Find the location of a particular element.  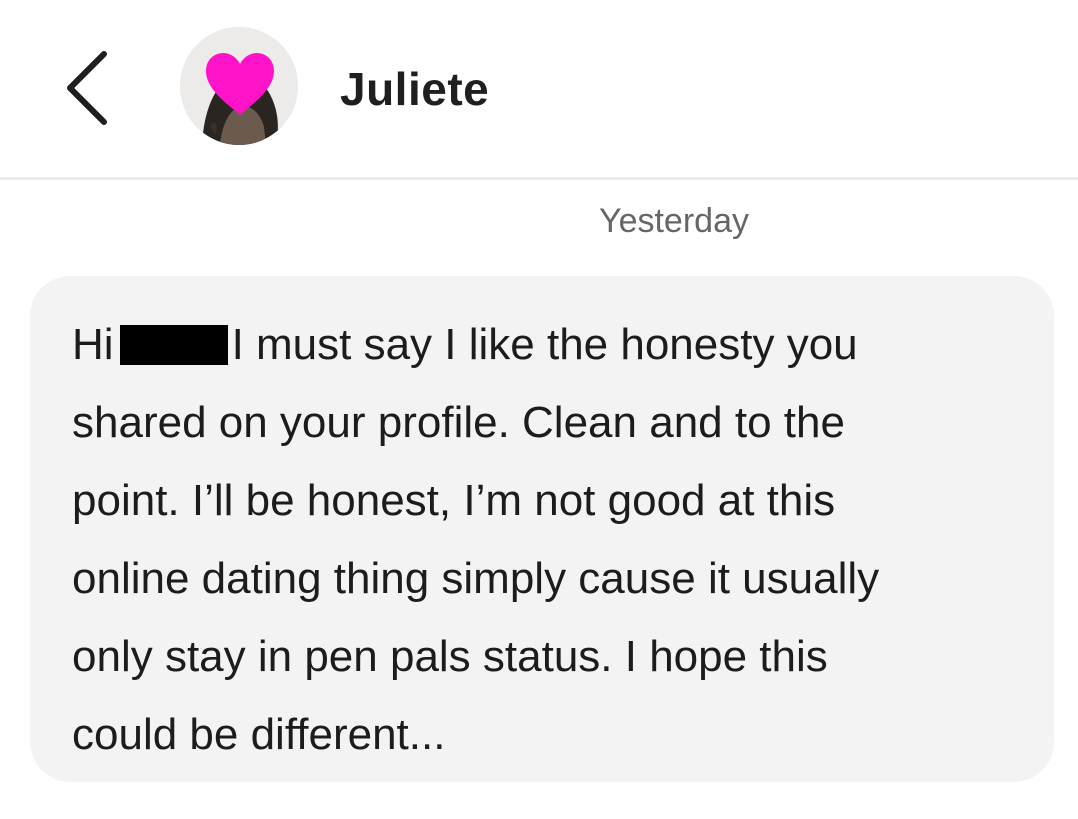

contact-name: Juliete is located at coordinates (414, 89).